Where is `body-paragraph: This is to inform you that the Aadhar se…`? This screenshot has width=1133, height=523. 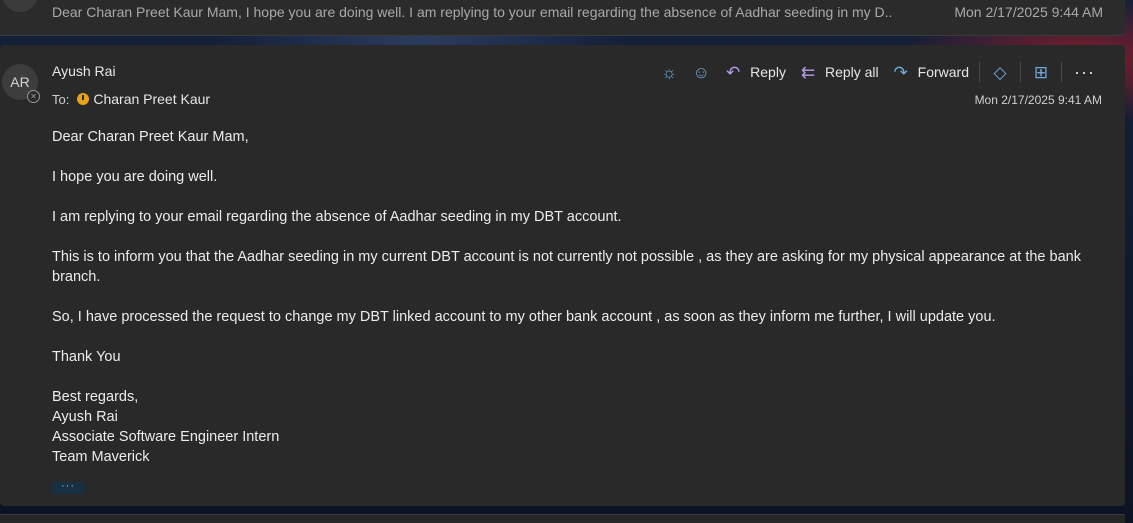
body-paragraph: This is to inform you that the Aadhar se… is located at coordinates (566, 267).